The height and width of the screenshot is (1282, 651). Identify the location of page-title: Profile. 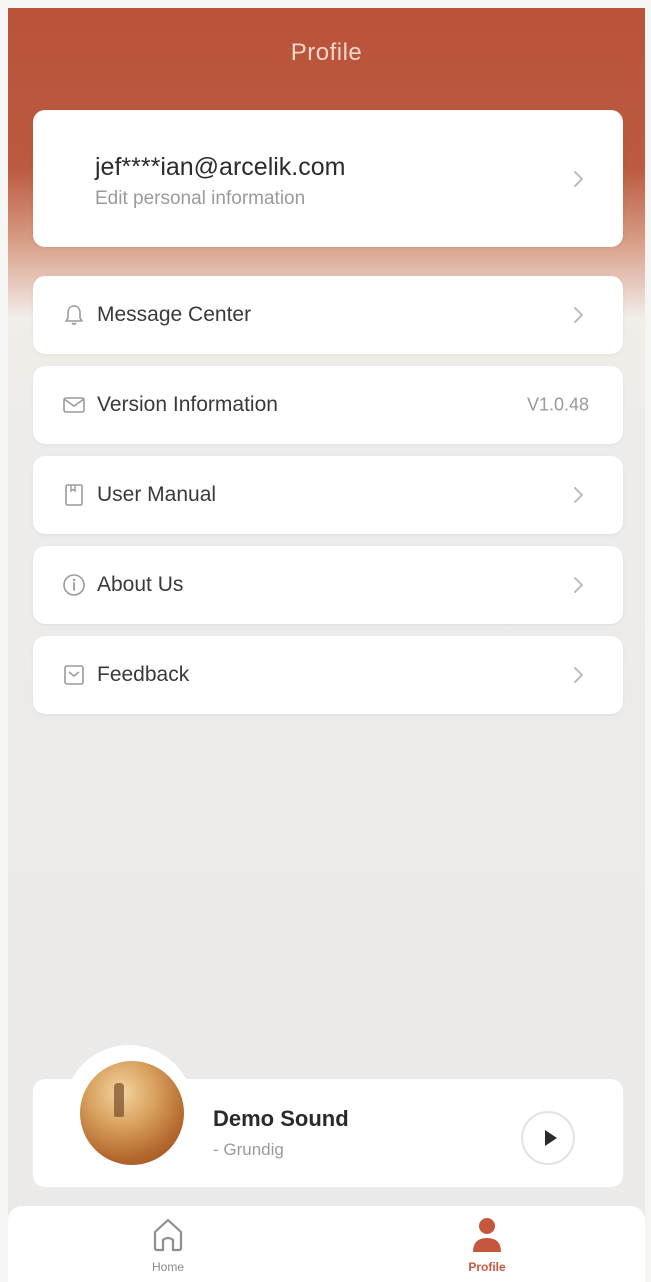
(326, 52).